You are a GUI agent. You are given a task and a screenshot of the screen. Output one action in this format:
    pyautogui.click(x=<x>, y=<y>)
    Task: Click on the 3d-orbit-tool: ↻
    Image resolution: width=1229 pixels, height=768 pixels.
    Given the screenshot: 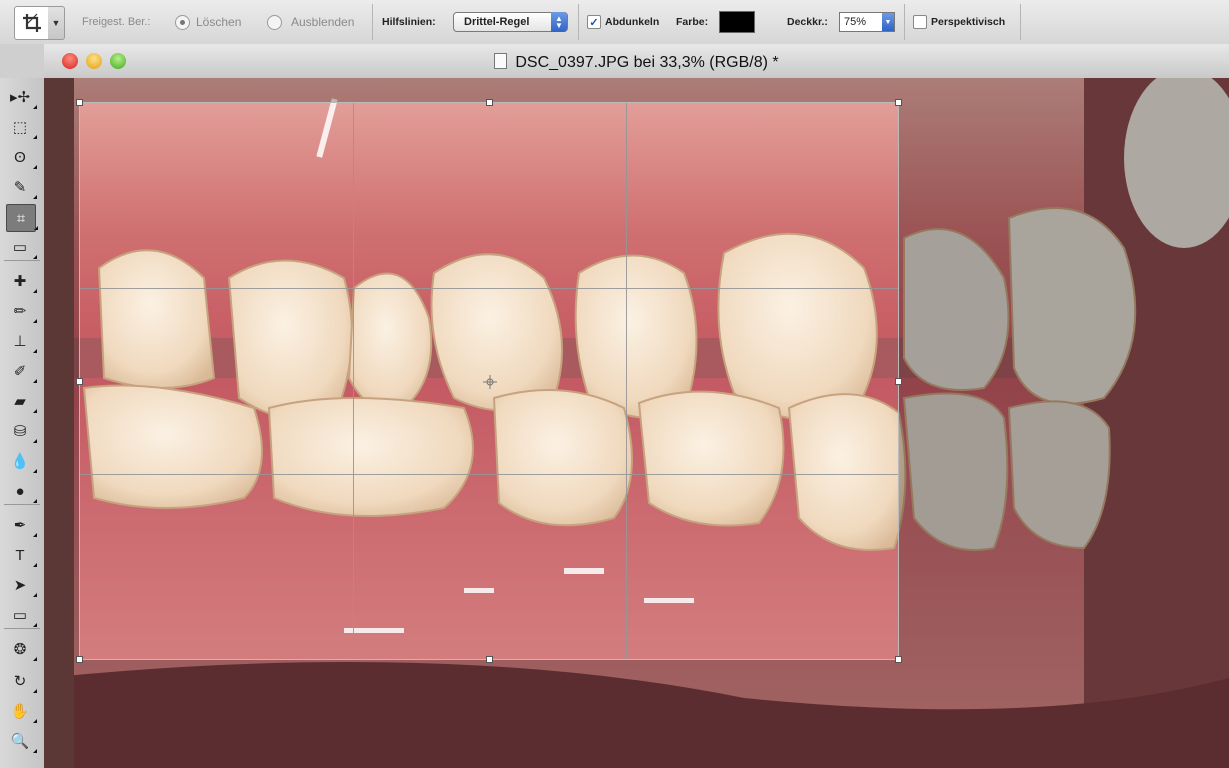 What is the action you would take?
    pyautogui.click(x=21, y=681)
    